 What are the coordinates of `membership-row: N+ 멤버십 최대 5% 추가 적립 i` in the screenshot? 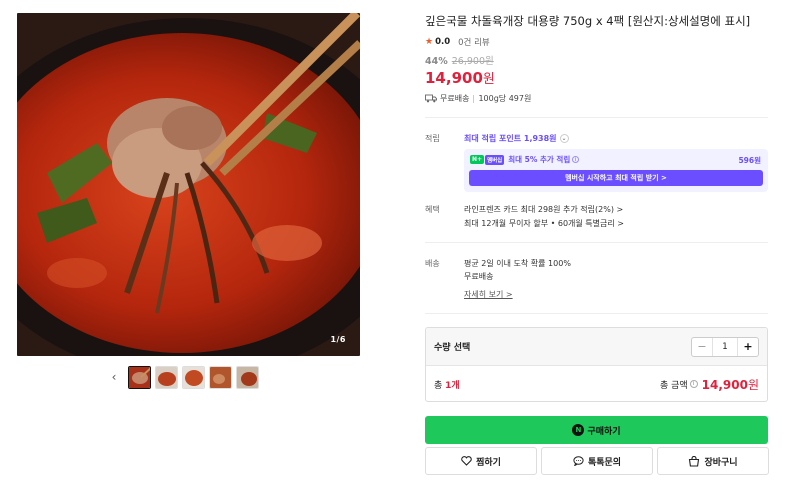 It's located at (525, 159).